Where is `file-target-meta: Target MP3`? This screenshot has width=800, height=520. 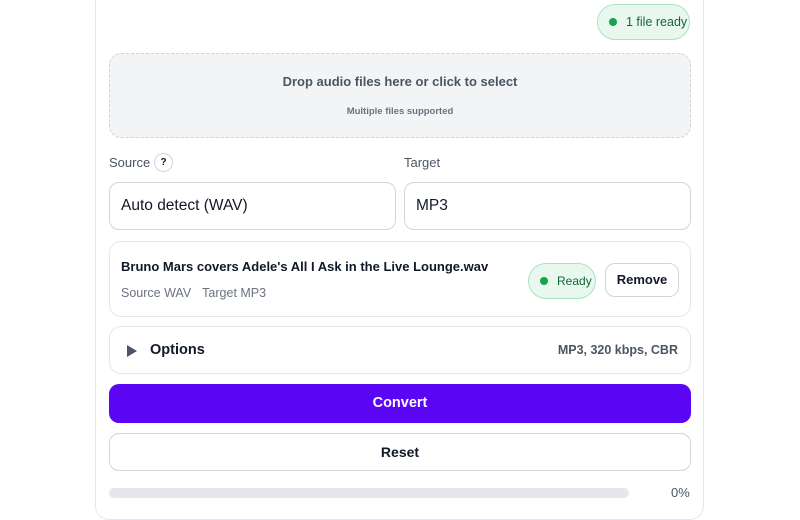
file-target-meta: Target MP3 is located at coordinates (234, 293).